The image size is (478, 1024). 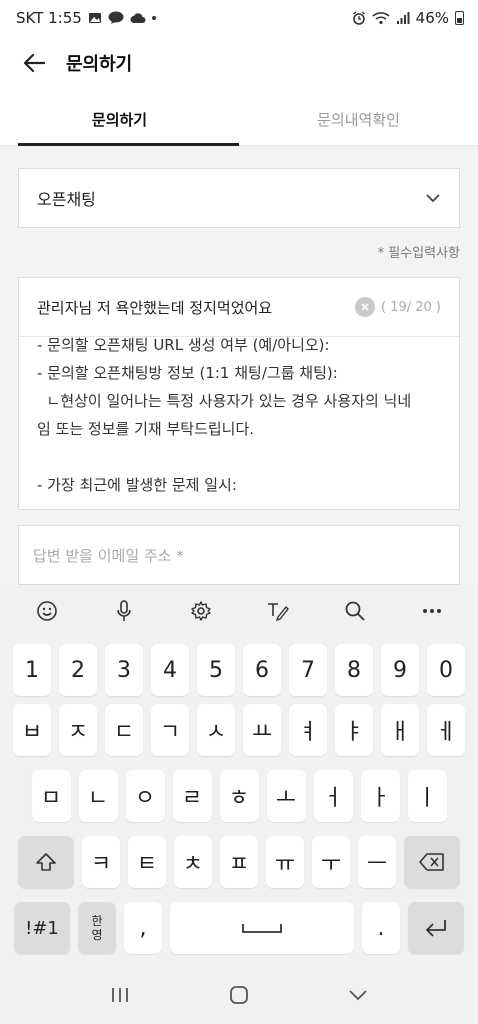 What do you see at coordinates (239, 555) in the screenshot?
I see `email-input: 답변 받을 이메일 주소 *` at bounding box center [239, 555].